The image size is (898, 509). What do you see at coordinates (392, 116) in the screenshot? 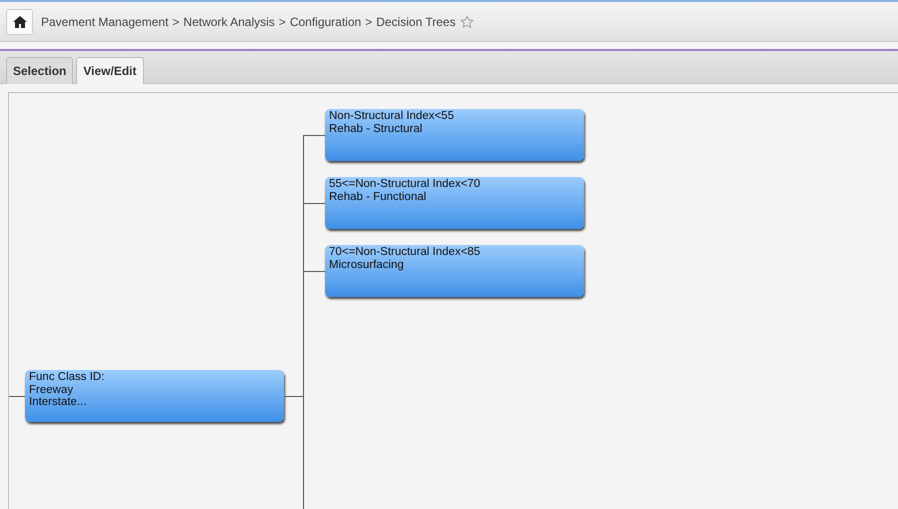
I see `node-text: Non-Structural Index<55` at bounding box center [392, 116].